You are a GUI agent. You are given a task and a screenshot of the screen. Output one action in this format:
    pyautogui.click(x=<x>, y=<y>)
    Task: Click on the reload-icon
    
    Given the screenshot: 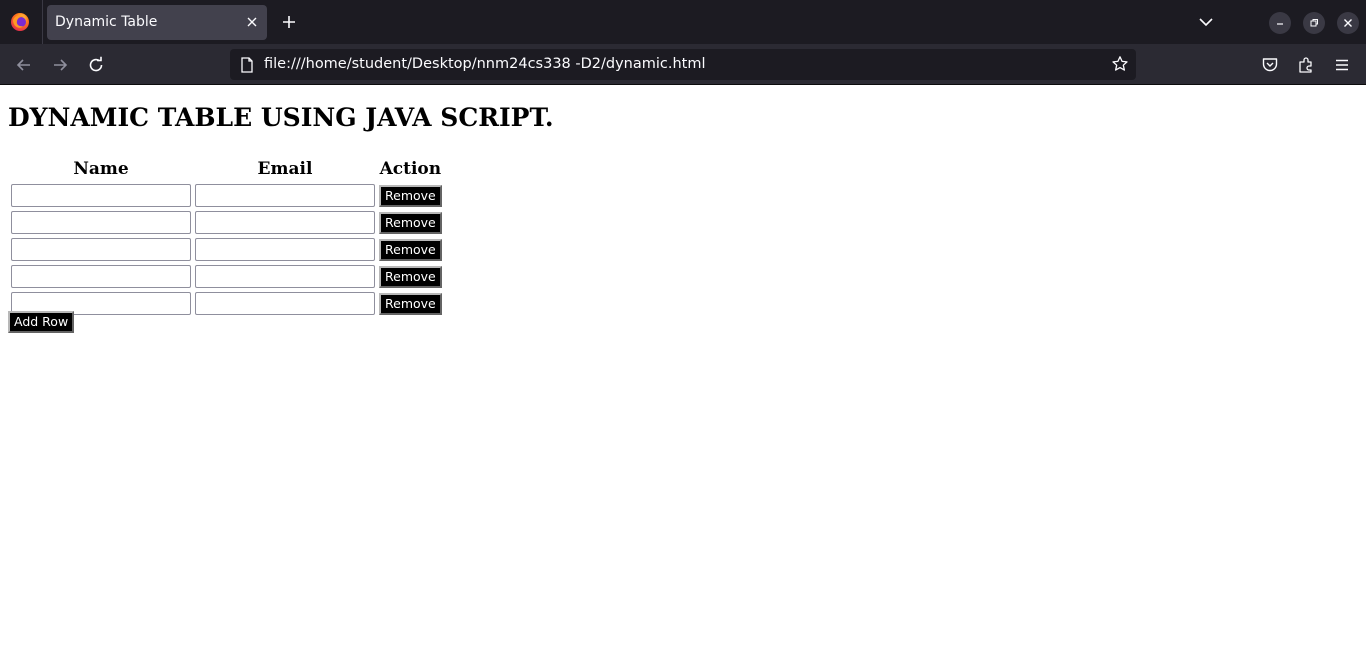 What is the action you would take?
    pyautogui.click(x=96, y=65)
    